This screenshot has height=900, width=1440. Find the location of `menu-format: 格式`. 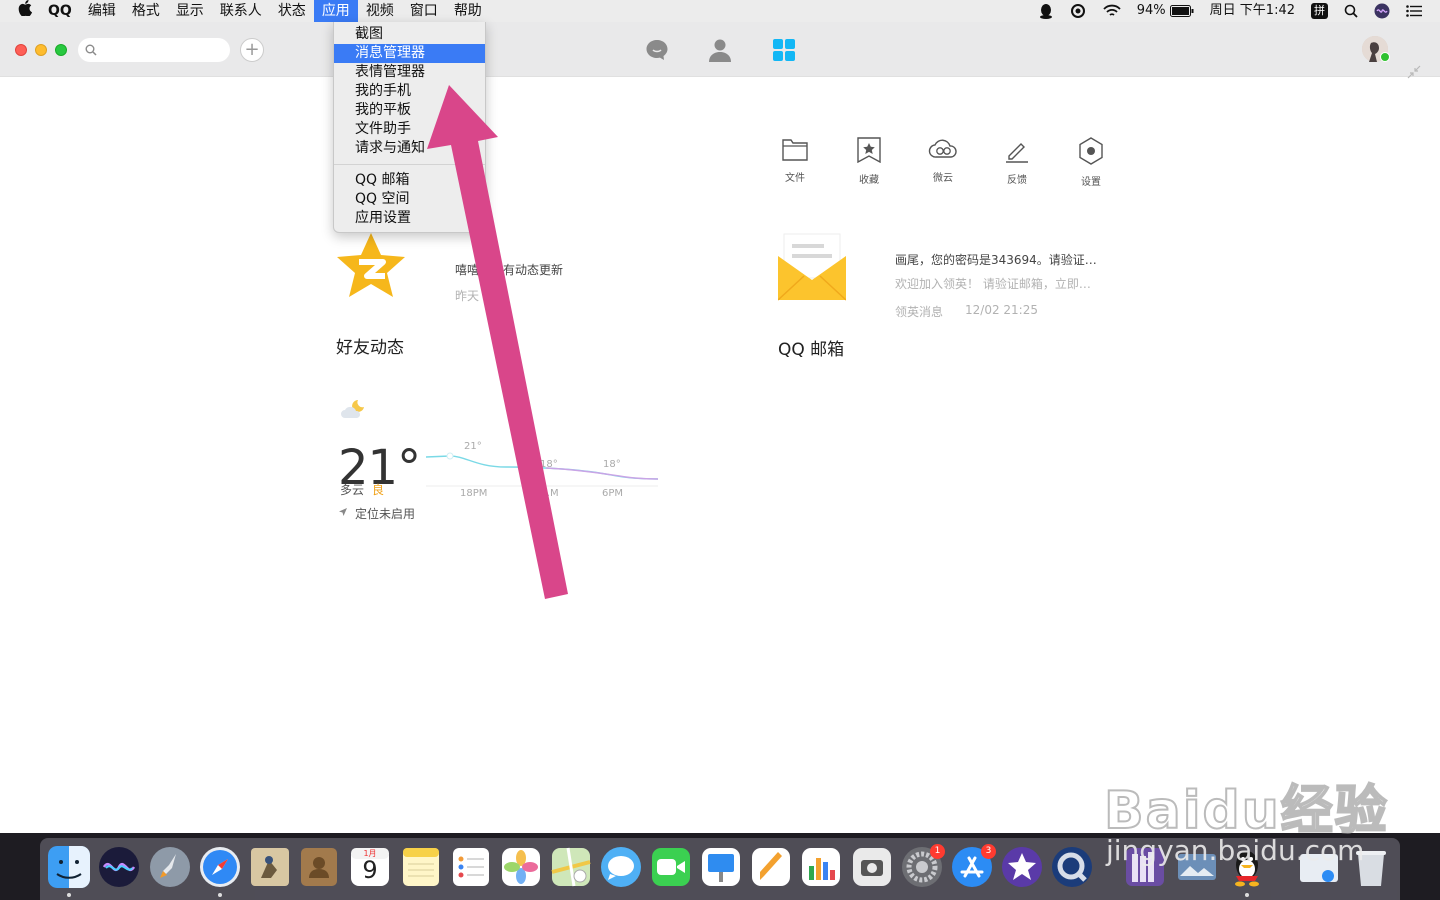

menu-format: 格式 is located at coordinates (146, 11).